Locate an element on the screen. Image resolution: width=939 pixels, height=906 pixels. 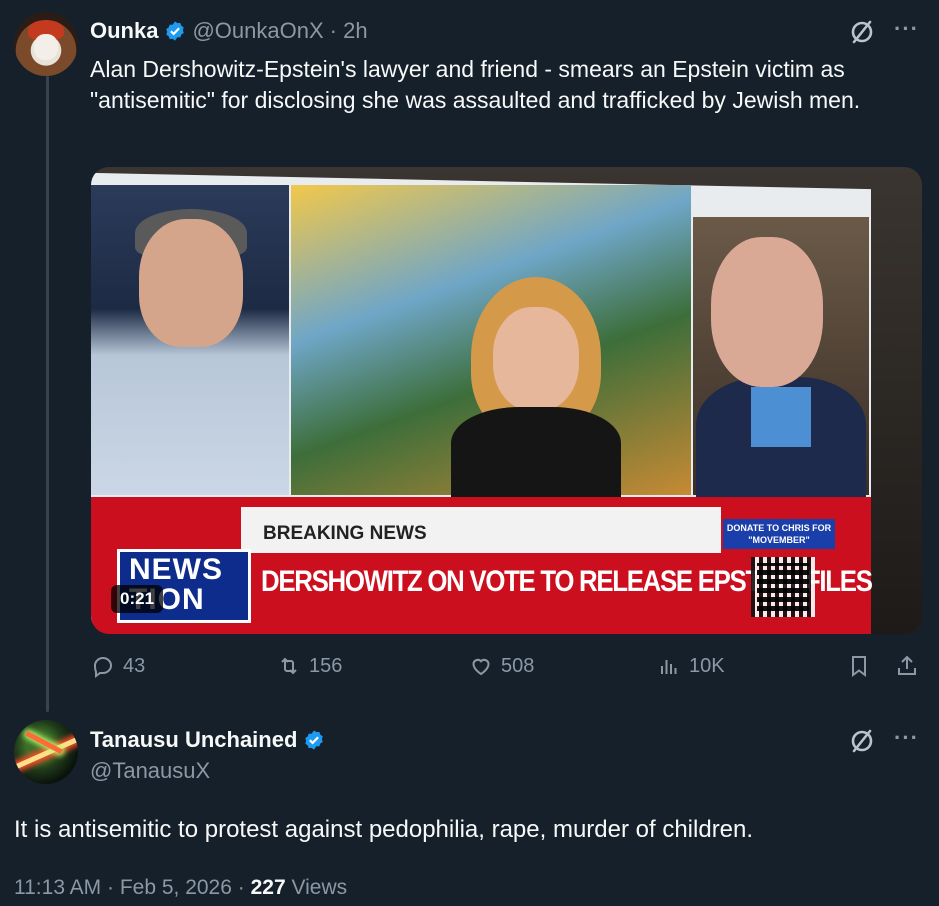
guest-face is located at coordinates (536, 359).